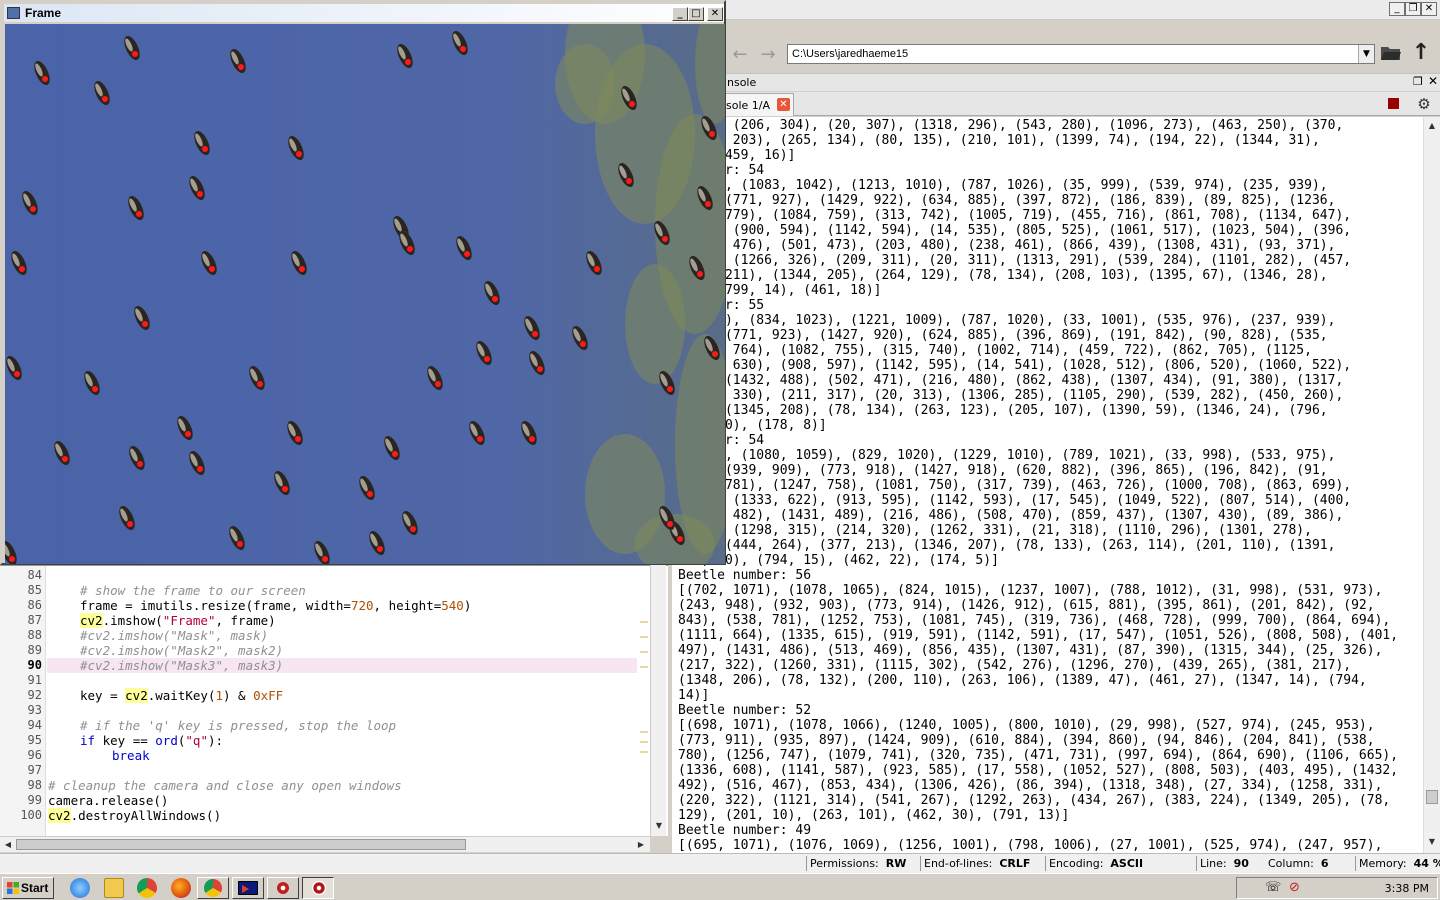 Image resolution: width=1440 pixels, height=900 pixels. I want to click on gear-icon: ⚙, so click(1424, 104).